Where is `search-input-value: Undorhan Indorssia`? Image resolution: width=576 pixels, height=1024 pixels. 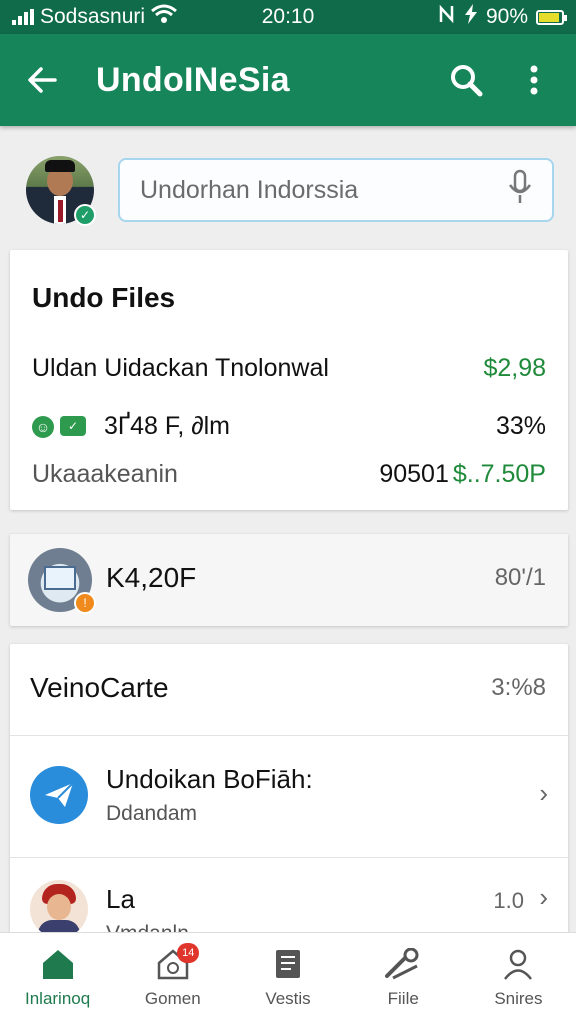
search-input-value: Undorhan Indorssia is located at coordinates (249, 189).